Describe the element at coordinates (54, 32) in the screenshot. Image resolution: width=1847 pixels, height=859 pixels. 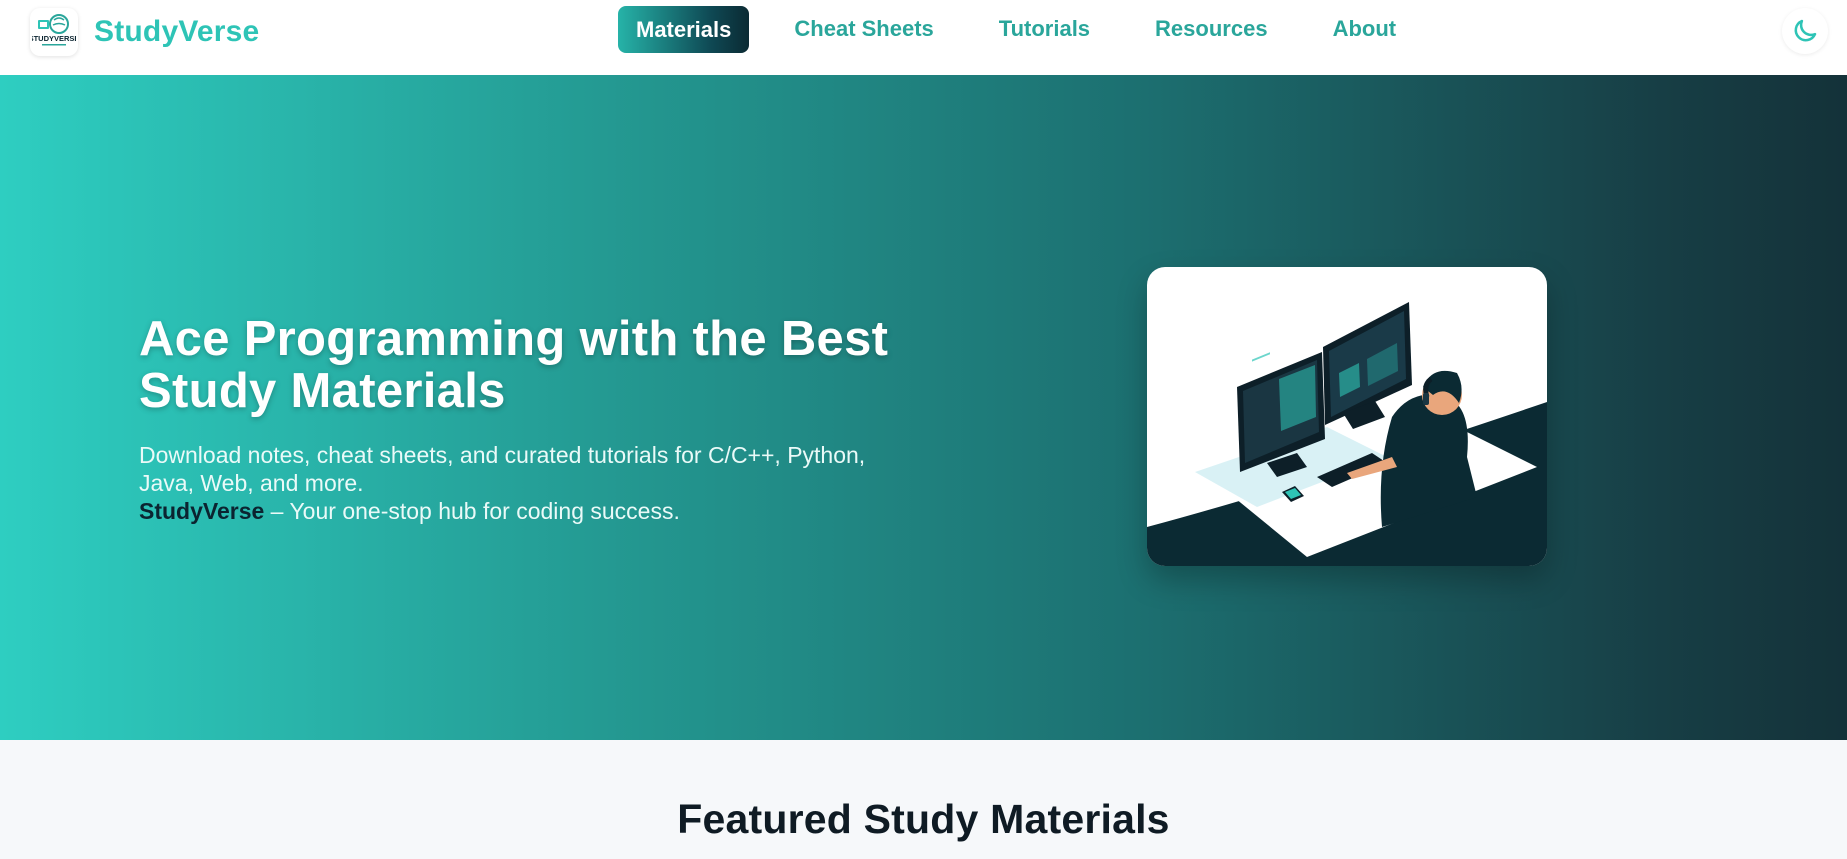
I see `studyverse-logo-icon: STUDYVERSE` at that location.